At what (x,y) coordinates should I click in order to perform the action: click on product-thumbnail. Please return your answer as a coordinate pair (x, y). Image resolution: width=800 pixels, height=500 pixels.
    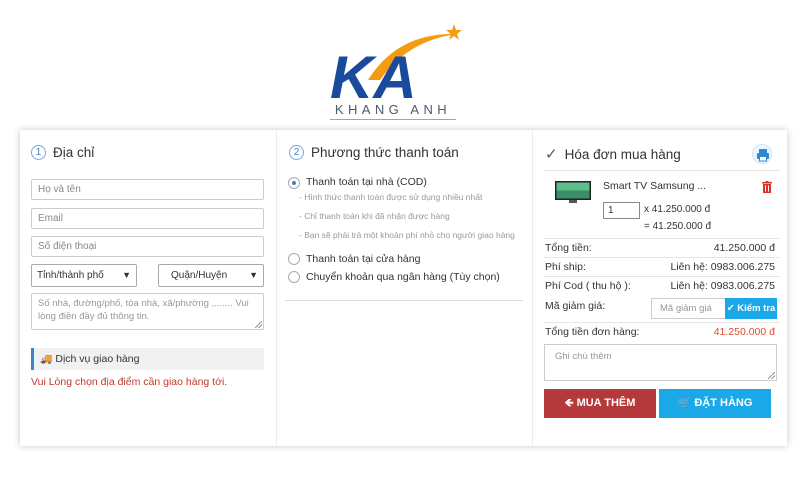
    Looking at the image, I should click on (573, 192).